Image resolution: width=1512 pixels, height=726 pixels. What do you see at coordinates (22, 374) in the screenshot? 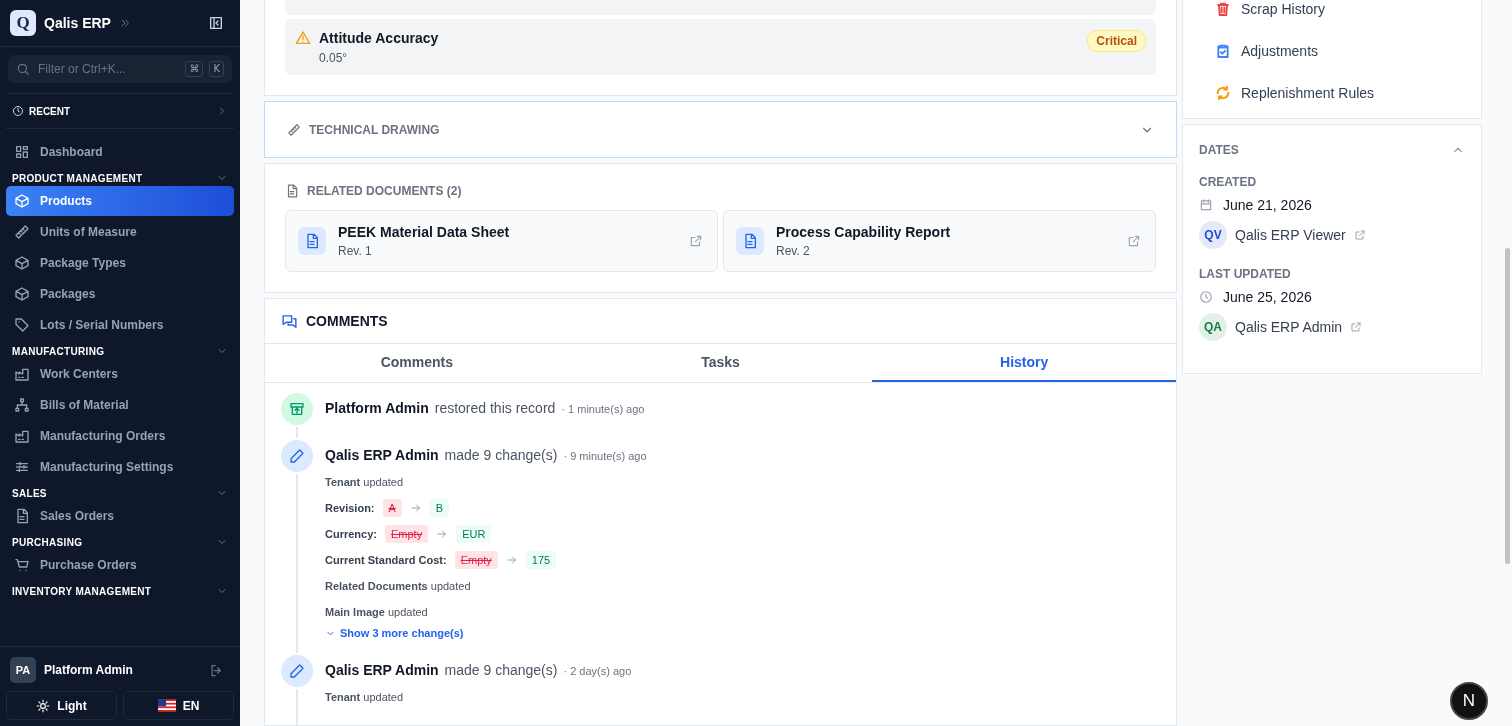
I see `factory-icon` at bounding box center [22, 374].